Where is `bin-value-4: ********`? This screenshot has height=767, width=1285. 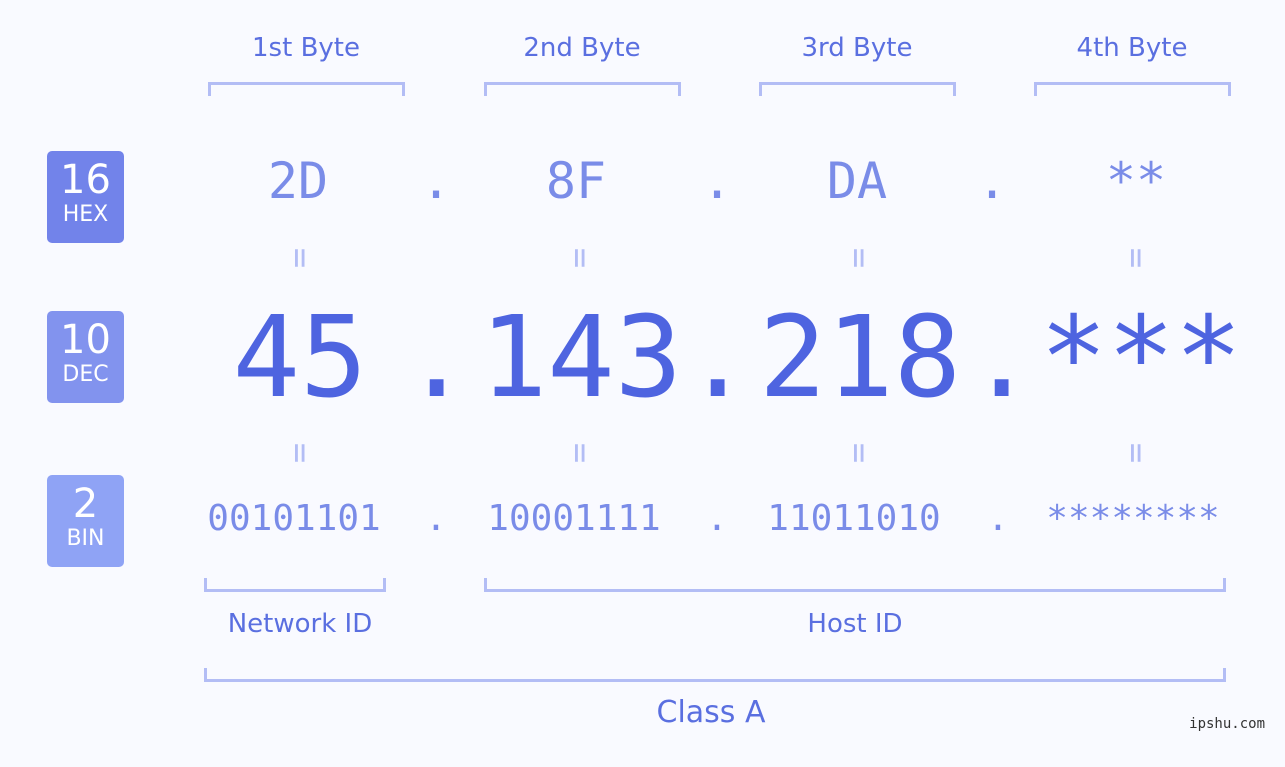
bin-value-4: ******** is located at coordinates (1133, 518).